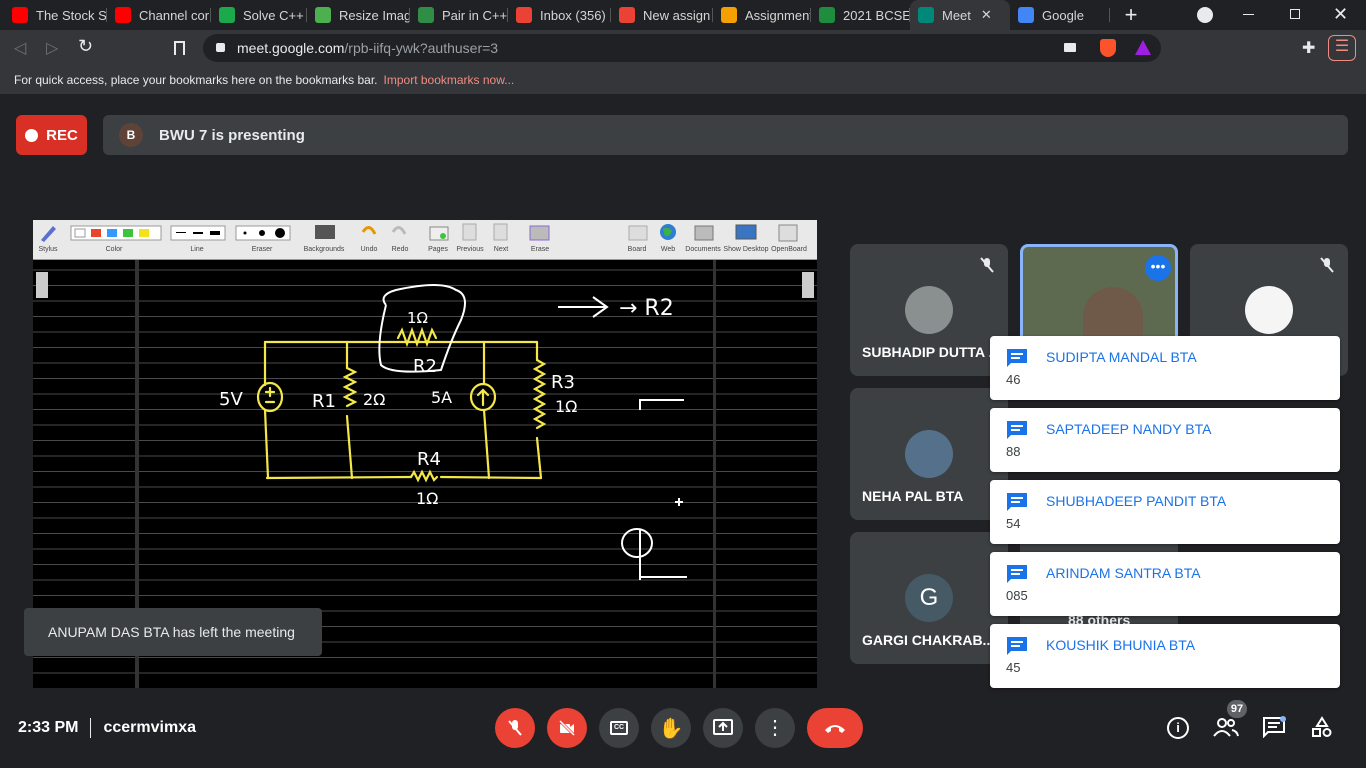 This screenshot has height=768, width=1366. What do you see at coordinates (929, 454) in the screenshot?
I see `participant-tile-3: NEHA PAL BTA` at bounding box center [929, 454].